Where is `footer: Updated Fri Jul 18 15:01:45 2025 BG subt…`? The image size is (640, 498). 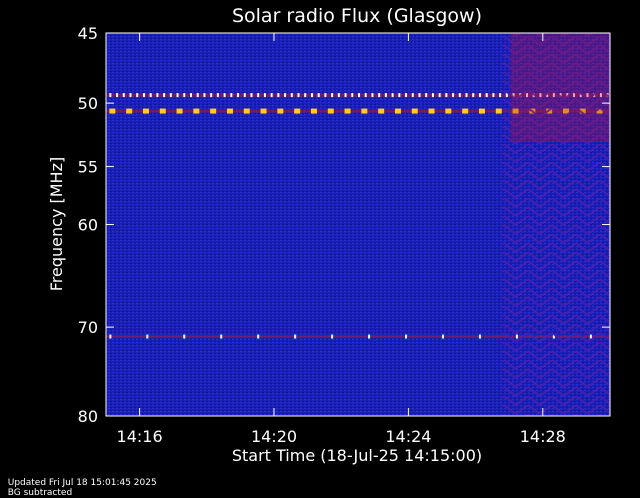
footer: Updated Fri Jul 18 15:01:45 2025 BG subt… is located at coordinates (84, 483).